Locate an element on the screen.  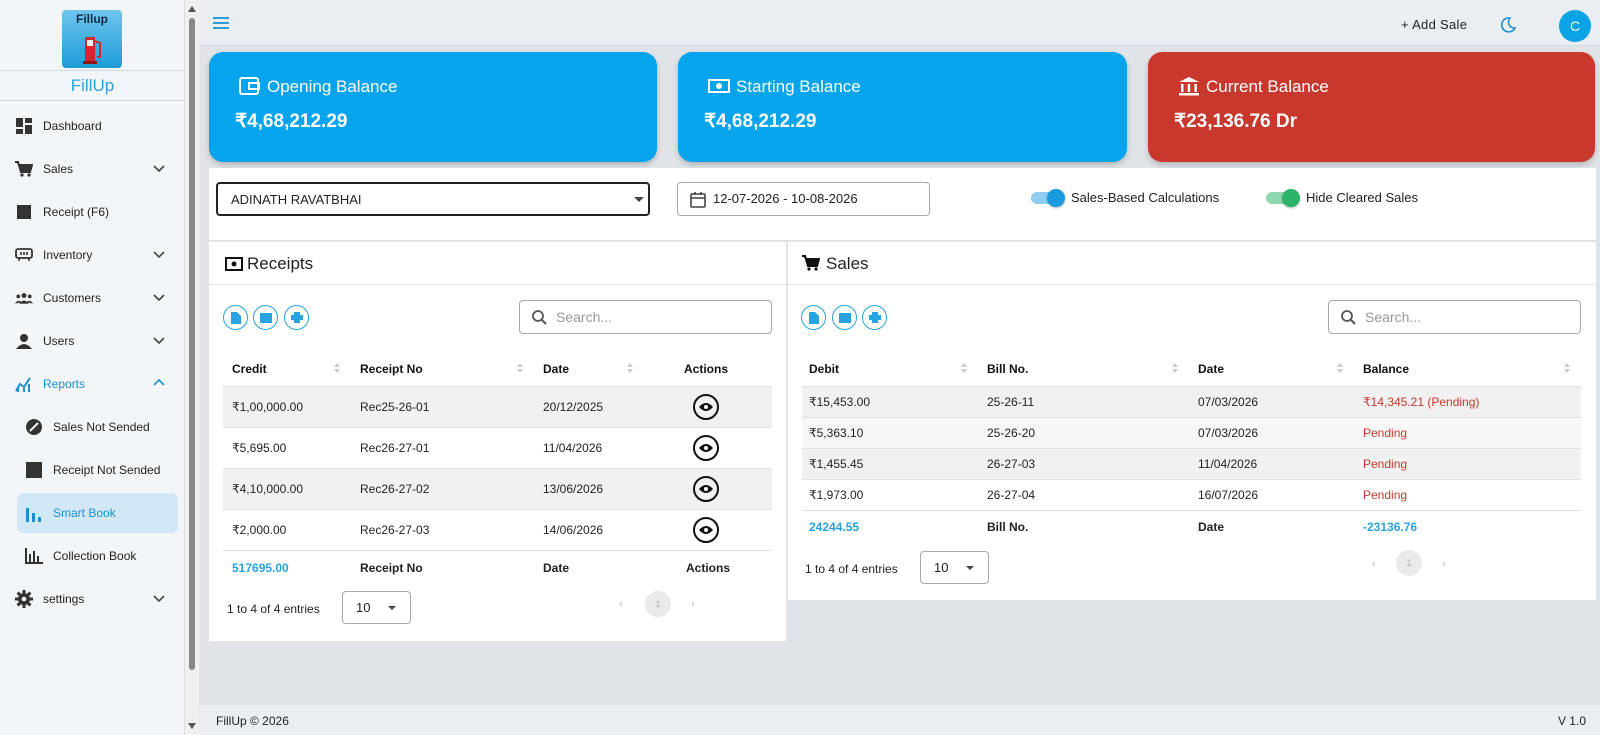
toggle-label: Sales-Based Calculations is located at coordinates (1145, 197).